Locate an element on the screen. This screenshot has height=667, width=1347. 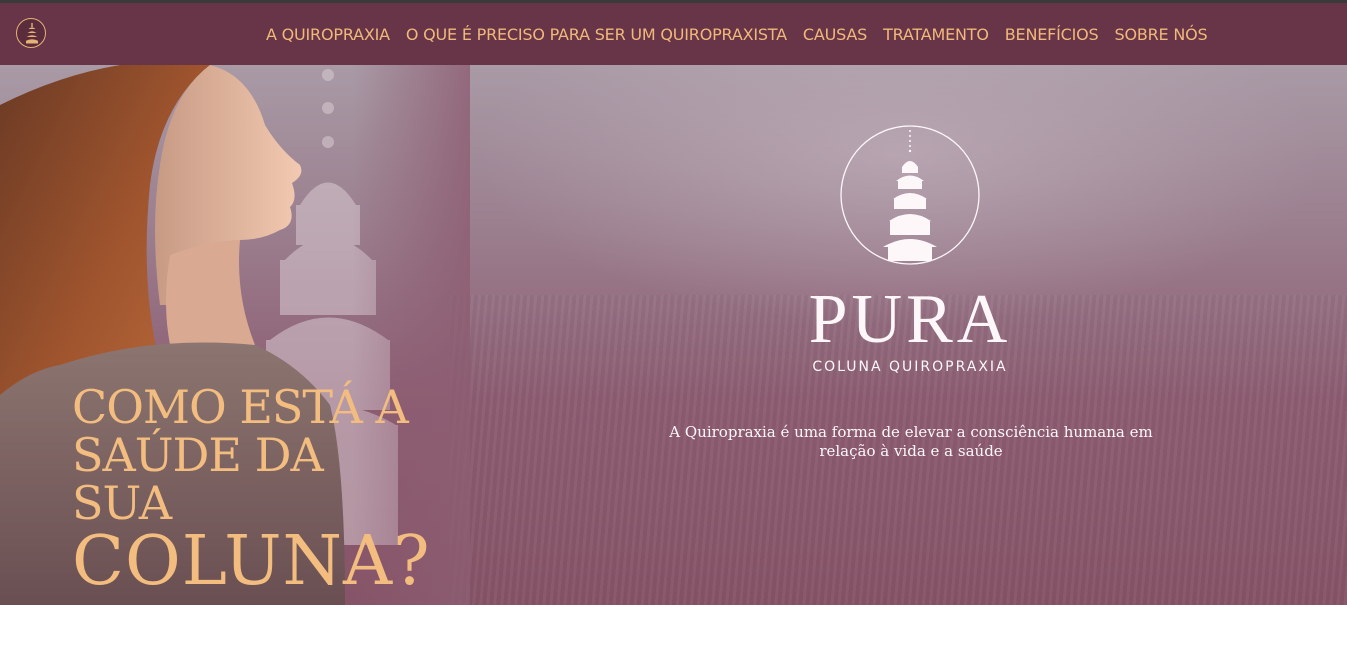
pagoda-emblem-icon is located at coordinates (910, 195).